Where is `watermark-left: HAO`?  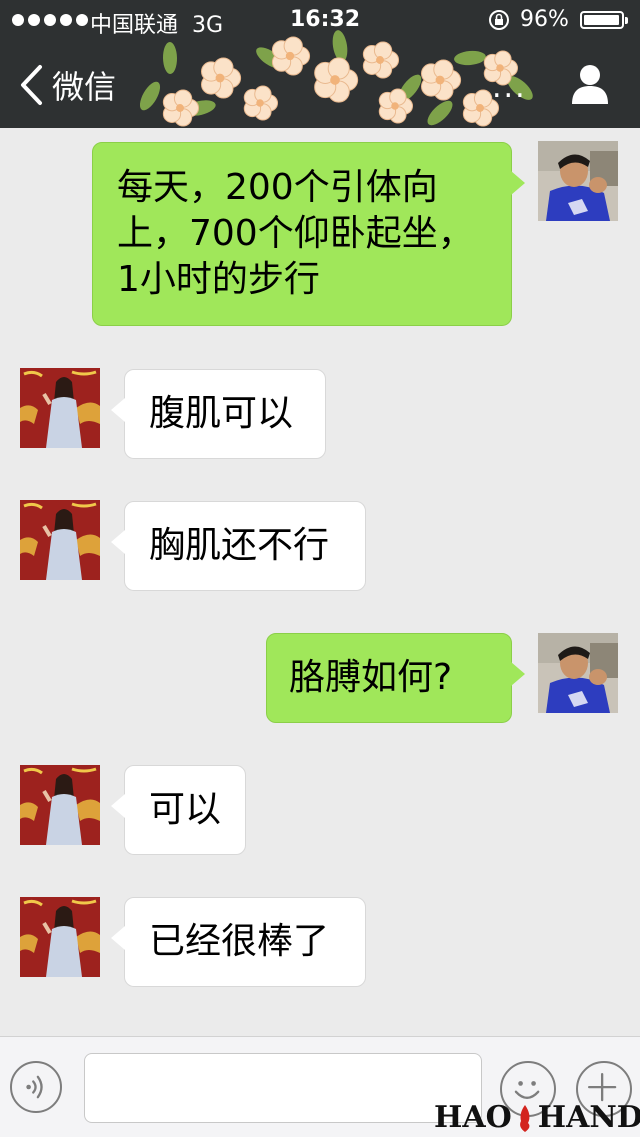
watermark-left: HAO is located at coordinates (473, 1117).